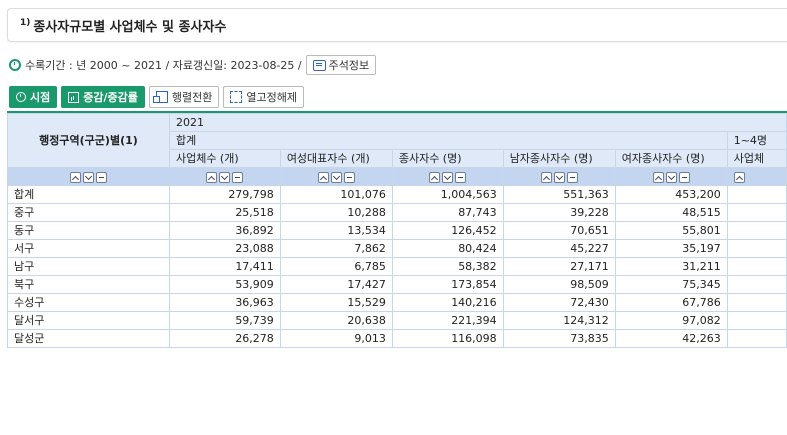 The height and width of the screenshot is (435, 787). I want to click on unfix-columns-button: 열고정해제, so click(263, 97).